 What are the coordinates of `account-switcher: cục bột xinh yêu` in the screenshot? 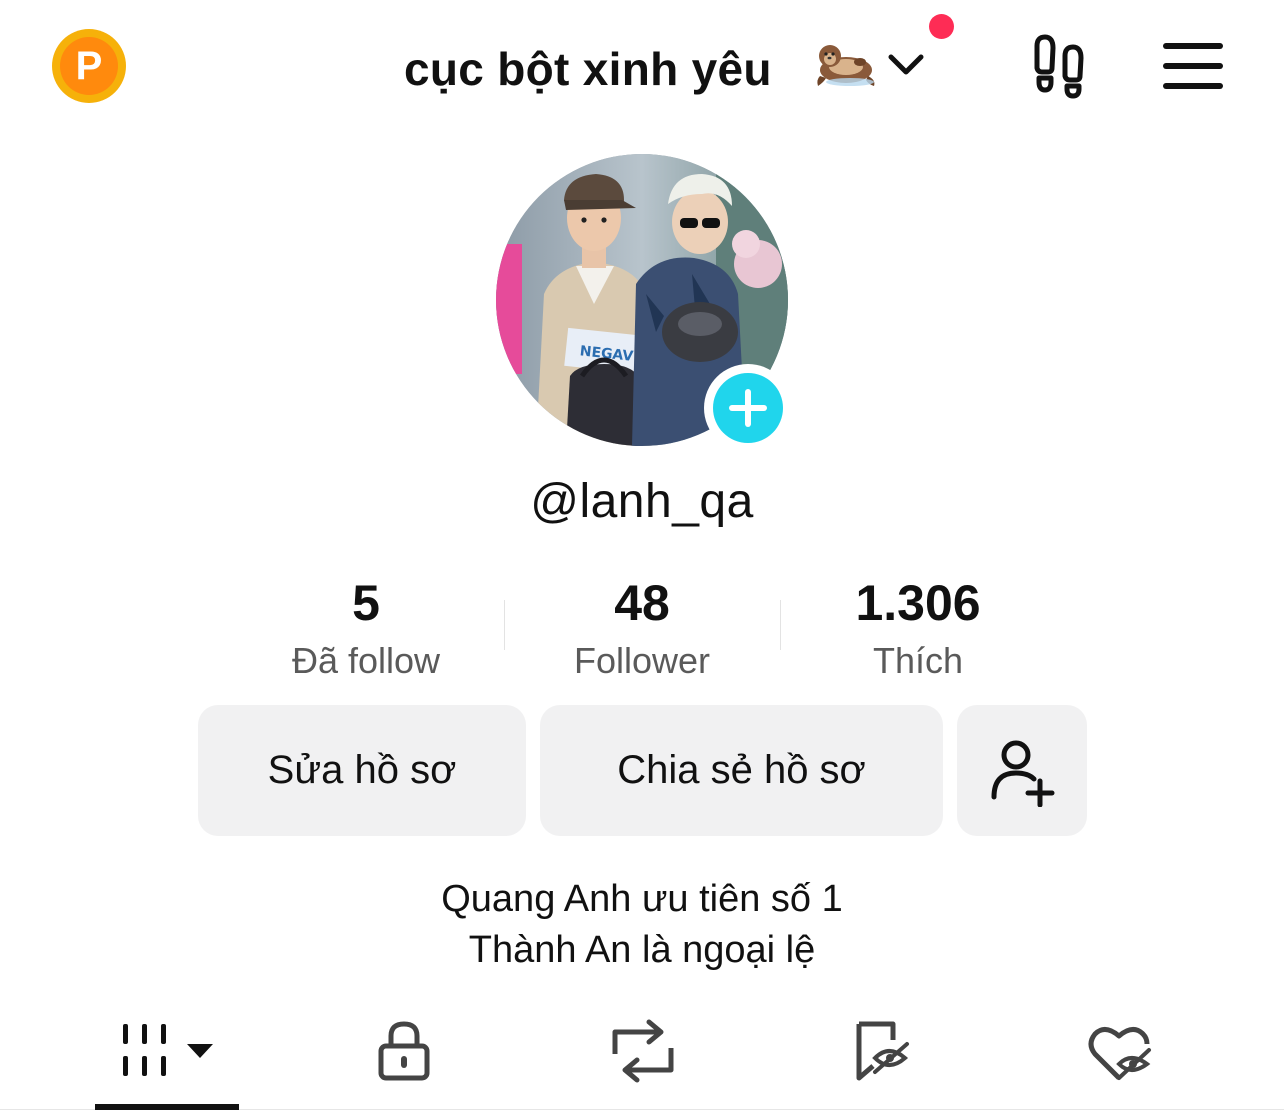 It's located at (680, 65).